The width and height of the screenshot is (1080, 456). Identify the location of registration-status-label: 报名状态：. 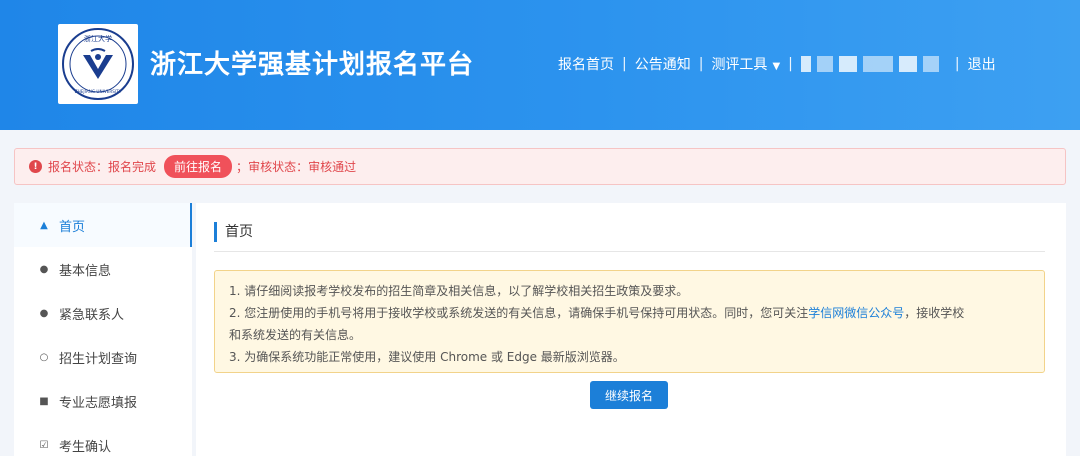
(78, 167).